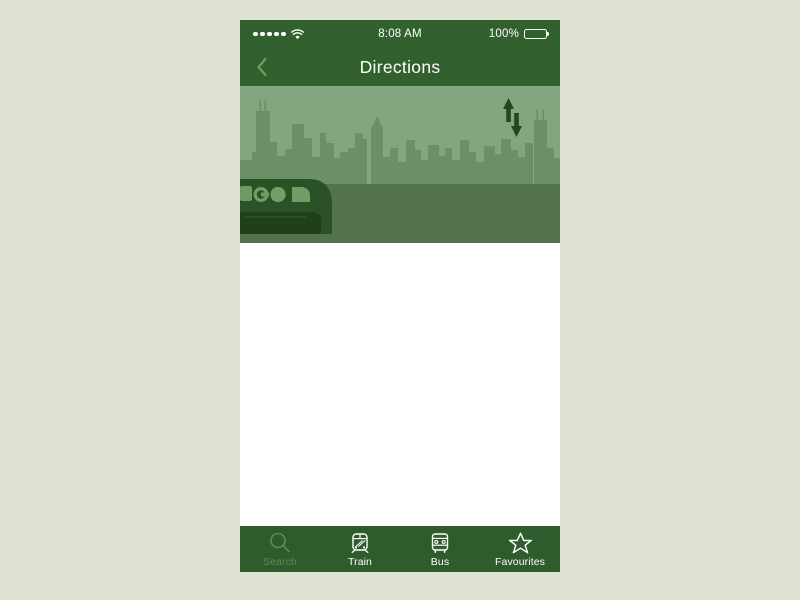 This screenshot has width=800, height=600. I want to click on tab-search: Search, so click(280, 549).